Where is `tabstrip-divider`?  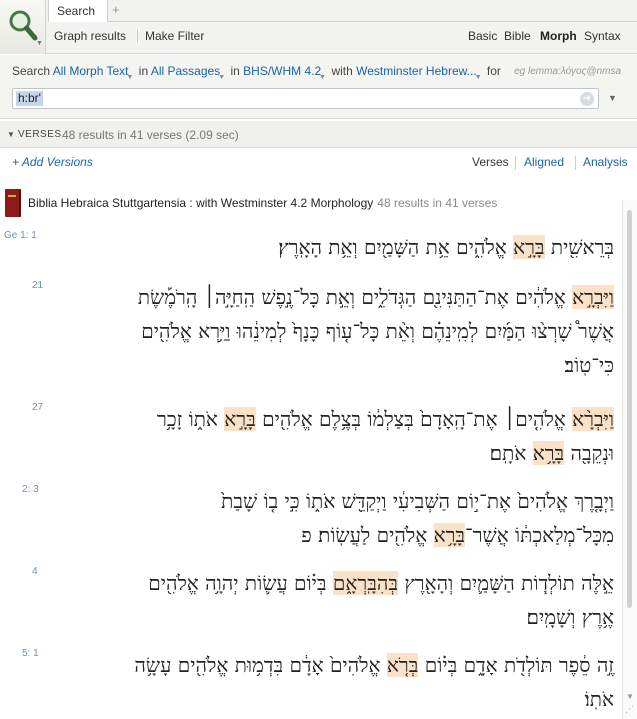 tabstrip-divider is located at coordinates (372, 21).